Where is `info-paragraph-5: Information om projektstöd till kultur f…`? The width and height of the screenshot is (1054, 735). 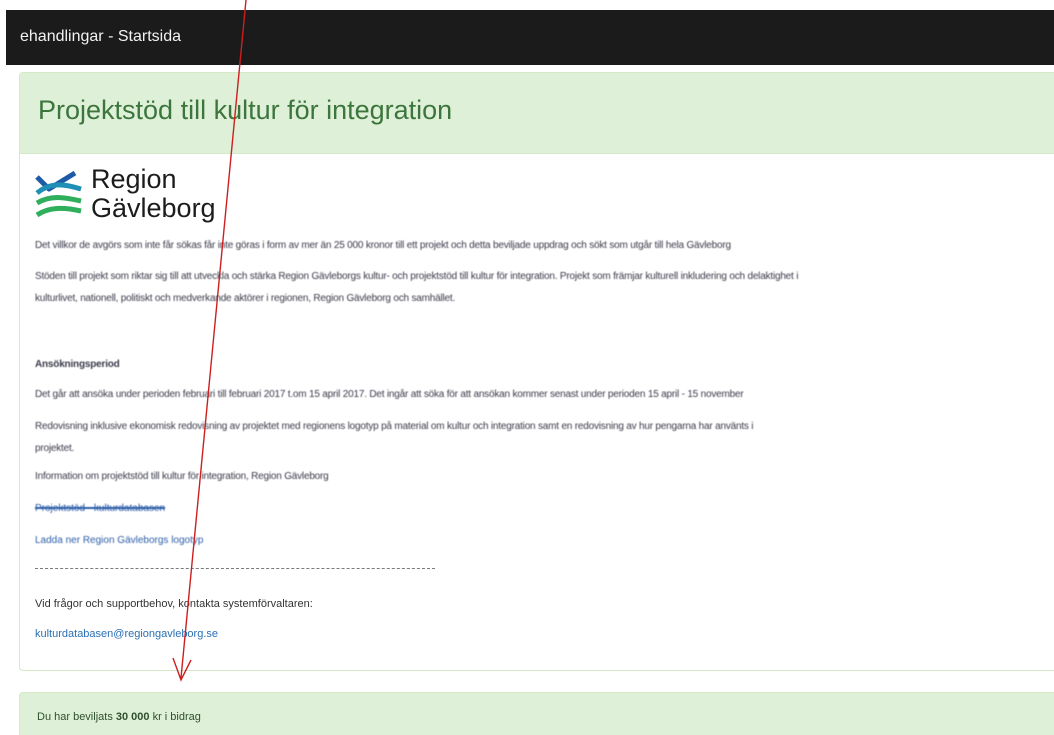 info-paragraph-5: Information om projektstöd till kultur f… is located at coordinates (182, 476).